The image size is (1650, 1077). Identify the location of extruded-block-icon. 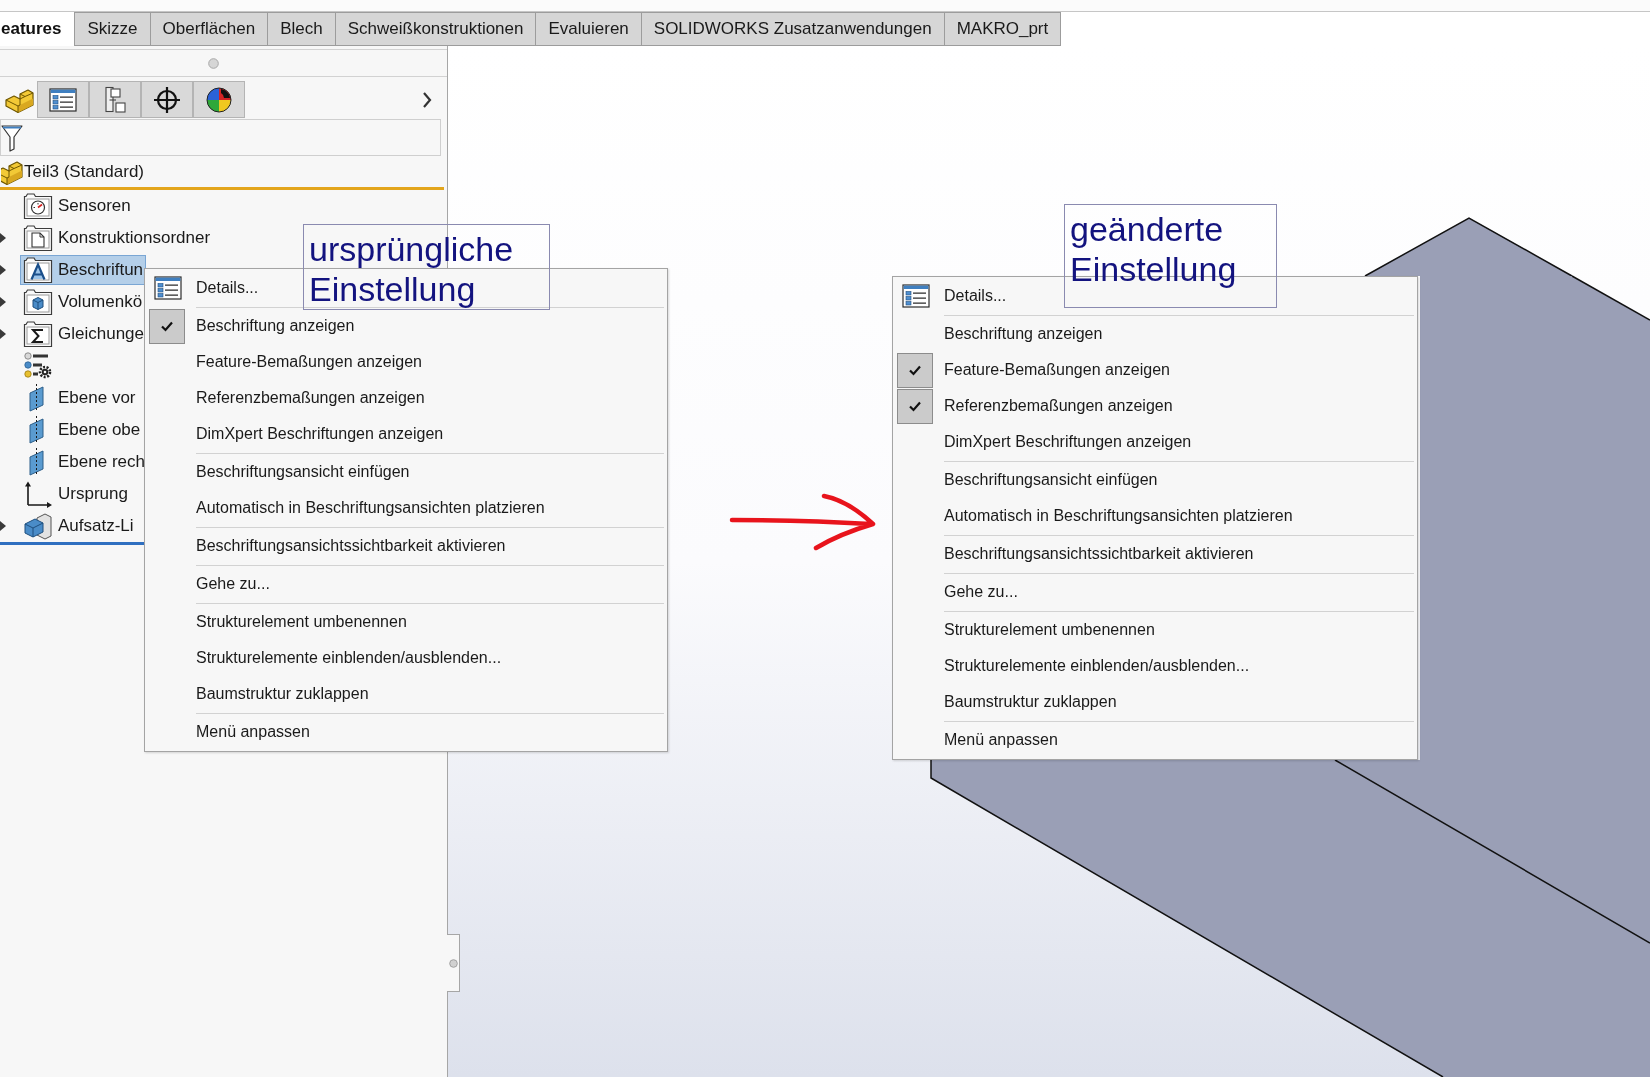
(38, 526).